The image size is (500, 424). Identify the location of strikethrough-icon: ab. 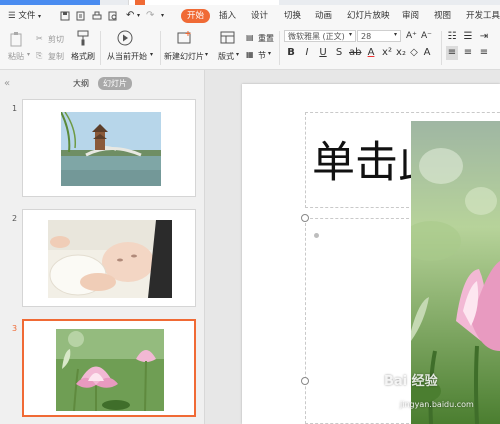
(355, 53).